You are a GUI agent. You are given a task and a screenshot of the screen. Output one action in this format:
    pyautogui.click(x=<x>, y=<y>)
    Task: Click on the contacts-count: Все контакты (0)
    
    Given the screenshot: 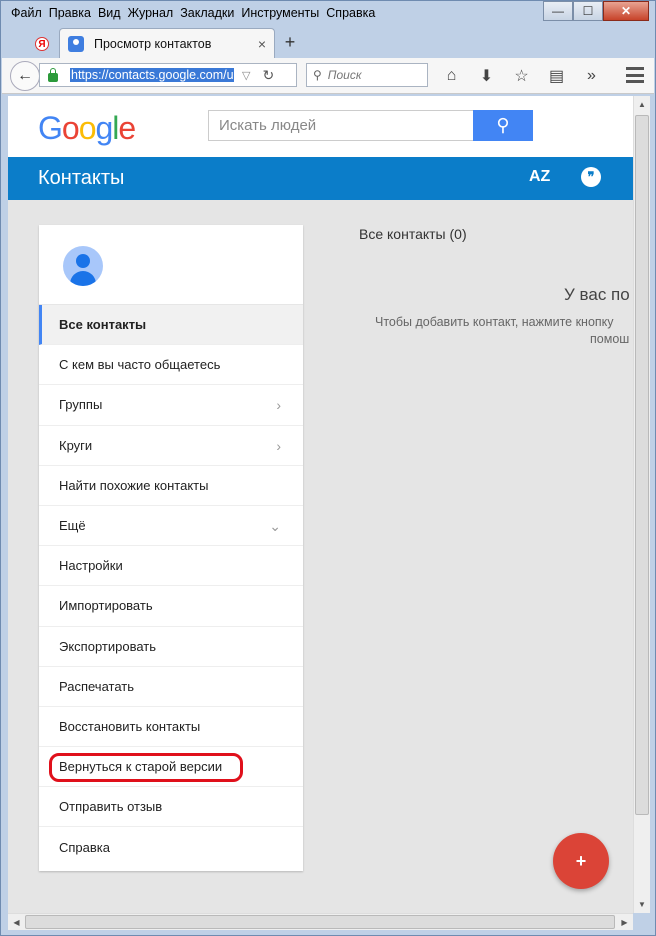 What is the action you would take?
    pyautogui.click(x=413, y=234)
    